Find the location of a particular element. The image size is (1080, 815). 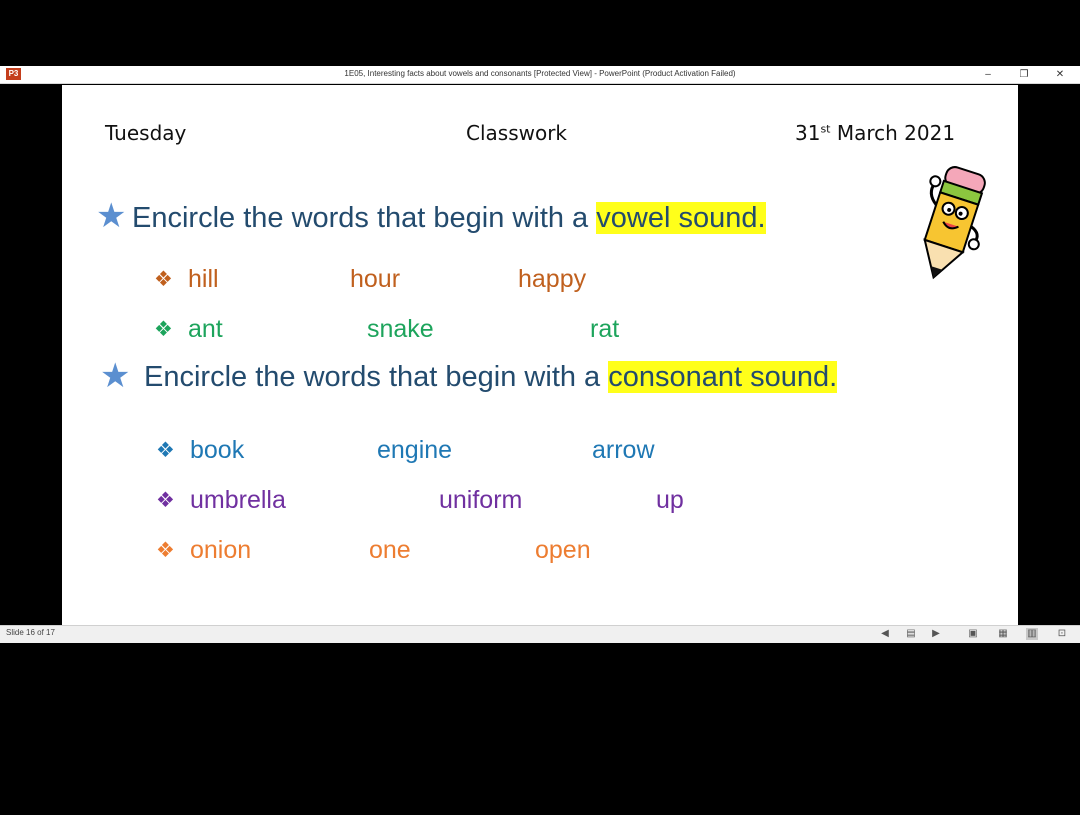

slide-sorter-icon: ▦ is located at coordinates (1003, 634).